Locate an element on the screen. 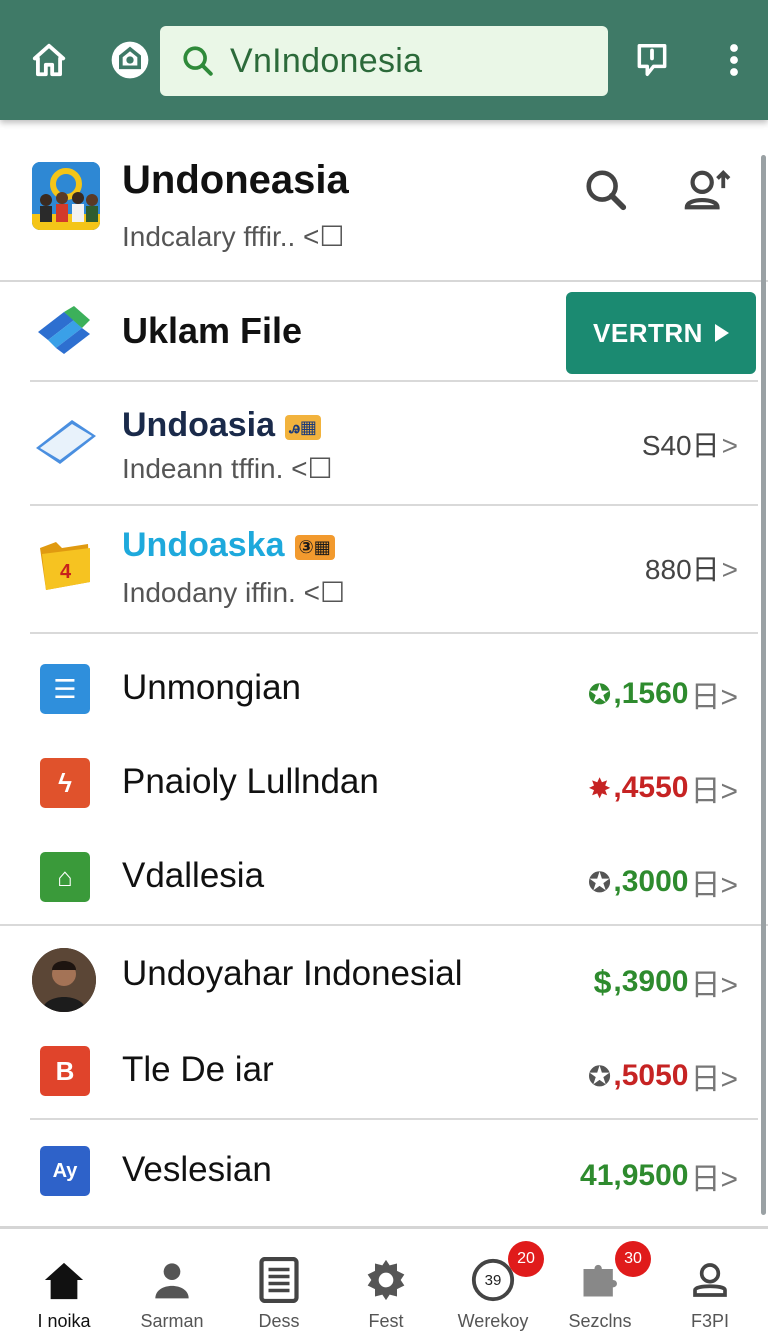  avatar is located at coordinates (64, 980).